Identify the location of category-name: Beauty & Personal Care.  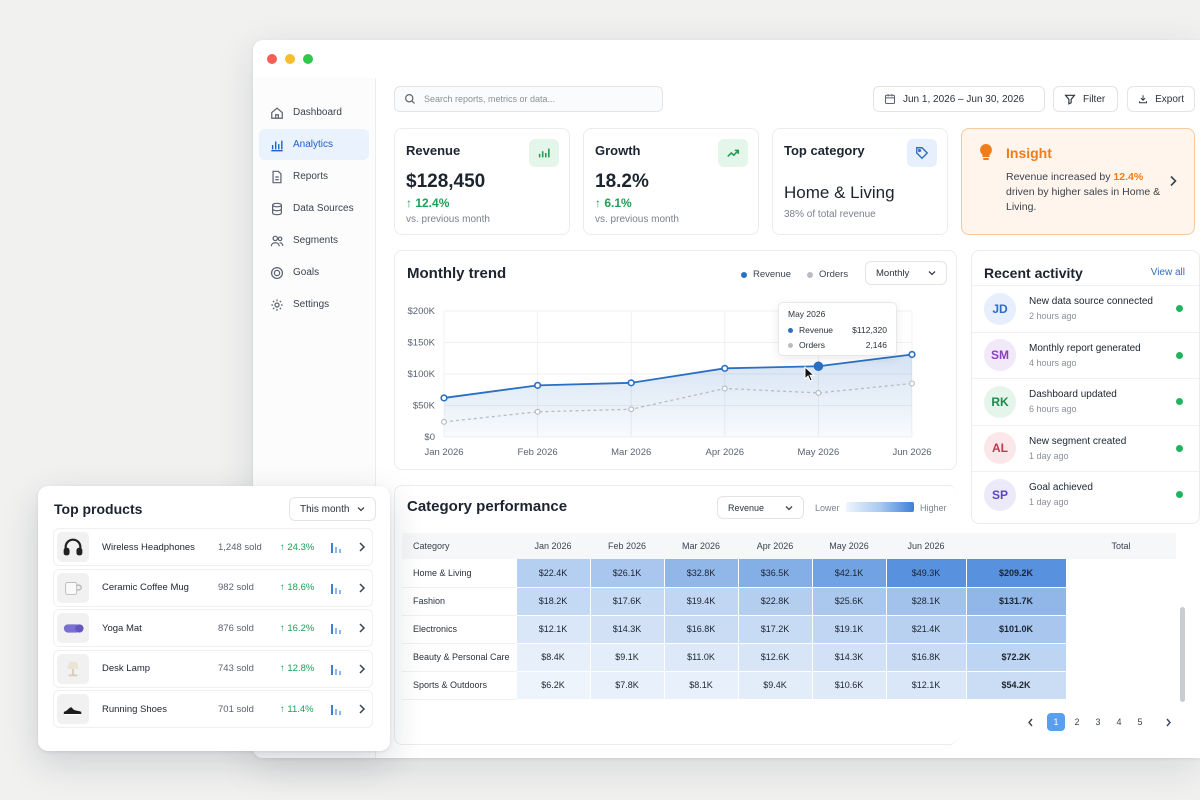
(459, 657).